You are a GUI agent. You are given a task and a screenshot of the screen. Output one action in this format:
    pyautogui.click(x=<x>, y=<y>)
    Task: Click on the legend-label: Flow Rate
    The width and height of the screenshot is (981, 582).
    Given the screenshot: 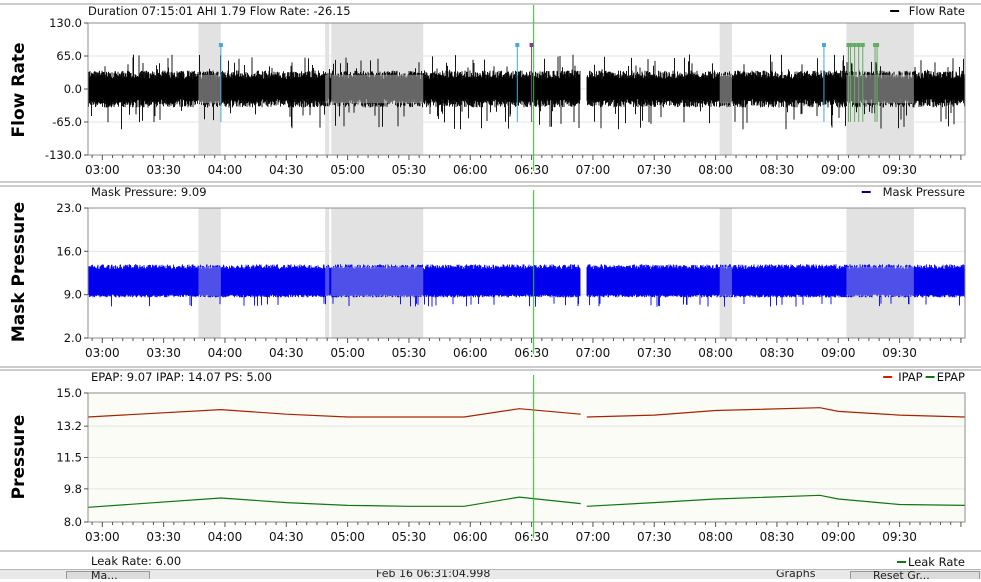 What is the action you would take?
    pyautogui.click(x=937, y=11)
    